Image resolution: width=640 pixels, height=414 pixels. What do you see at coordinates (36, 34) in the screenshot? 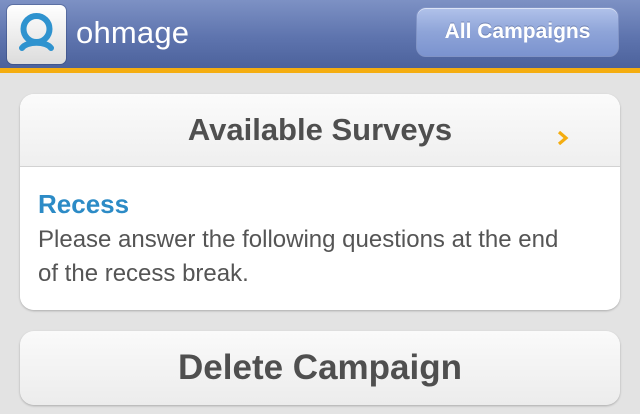
I see `ohmage-logo-icon` at bounding box center [36, 34].